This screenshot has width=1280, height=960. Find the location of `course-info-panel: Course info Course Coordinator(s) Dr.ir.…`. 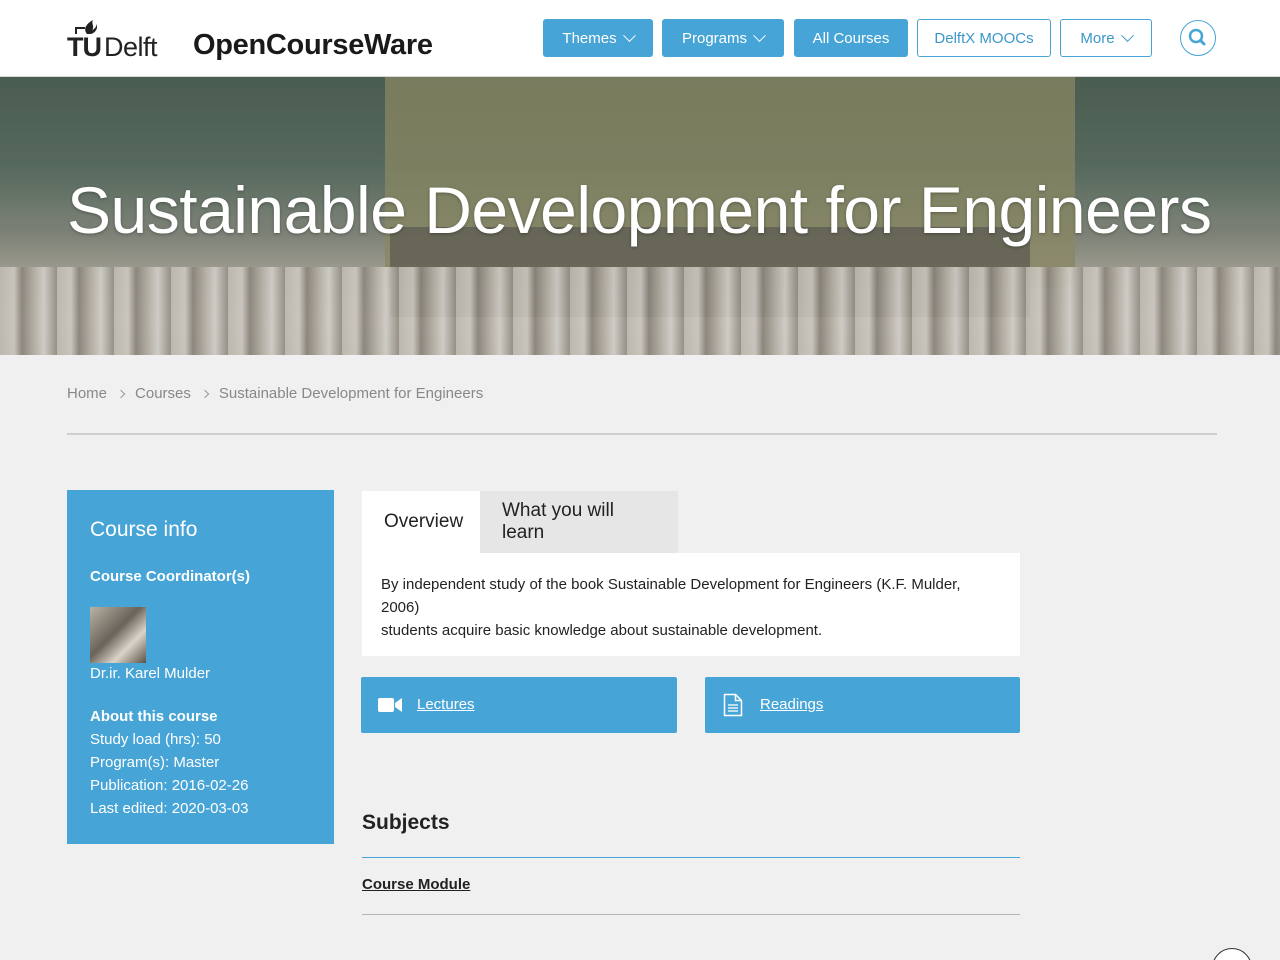

course-info-panel: Course info Course Coordinator(s) Dr.ir.… is located at coordinates (200, 667).